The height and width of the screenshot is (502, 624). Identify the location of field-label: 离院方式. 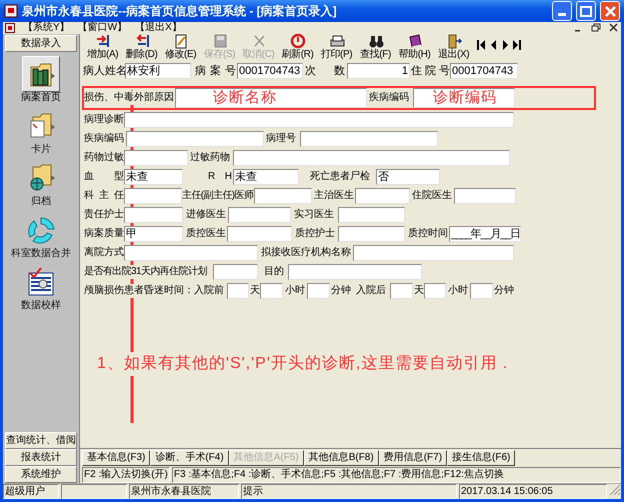
(104, 253).